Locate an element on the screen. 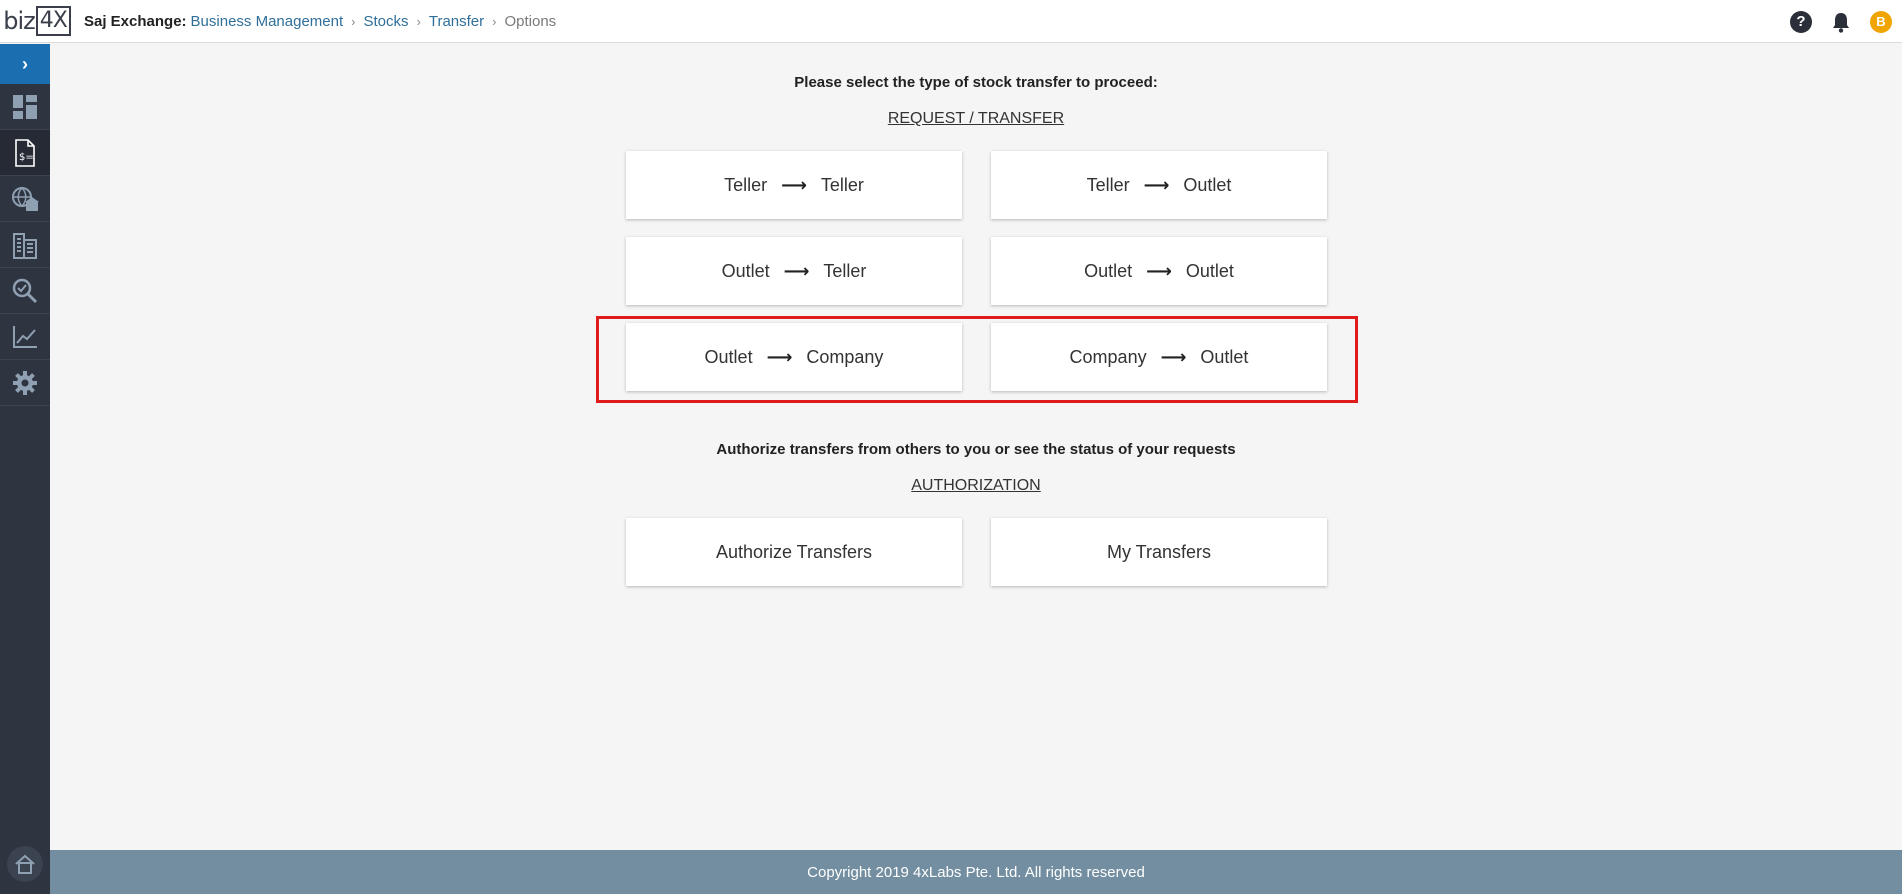 The image size is (1902, 894). outlet-to-teller-button: Outlet ⟶ Teller is located at coordinates (794, 271).